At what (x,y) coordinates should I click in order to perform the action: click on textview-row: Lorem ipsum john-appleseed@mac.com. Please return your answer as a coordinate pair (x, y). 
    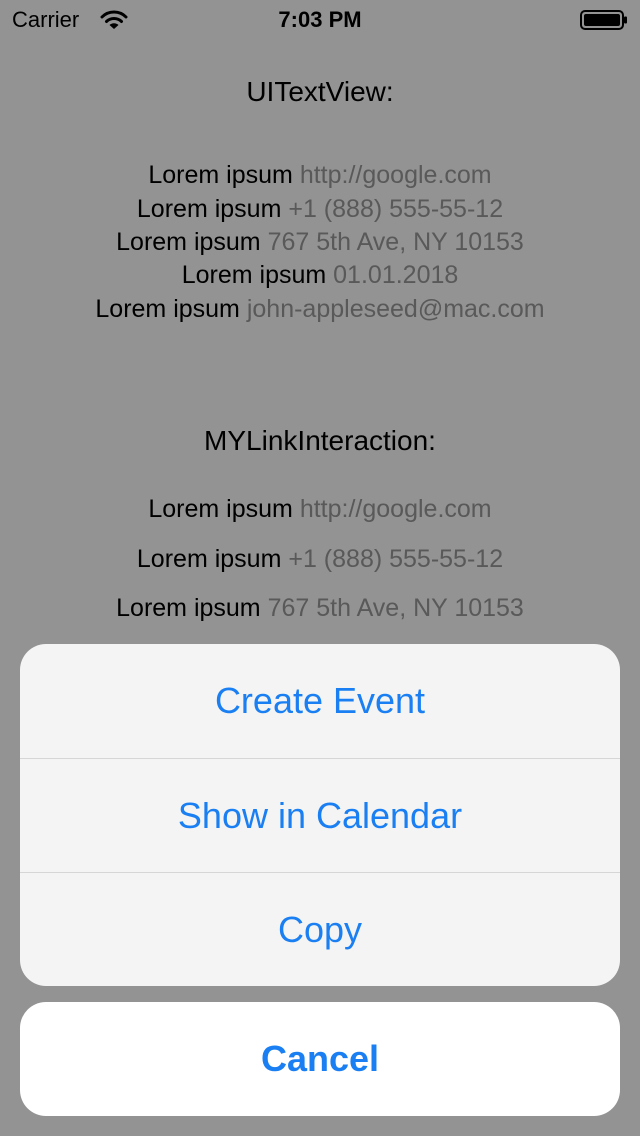
    Looking at the image, I should click on (320, 309).